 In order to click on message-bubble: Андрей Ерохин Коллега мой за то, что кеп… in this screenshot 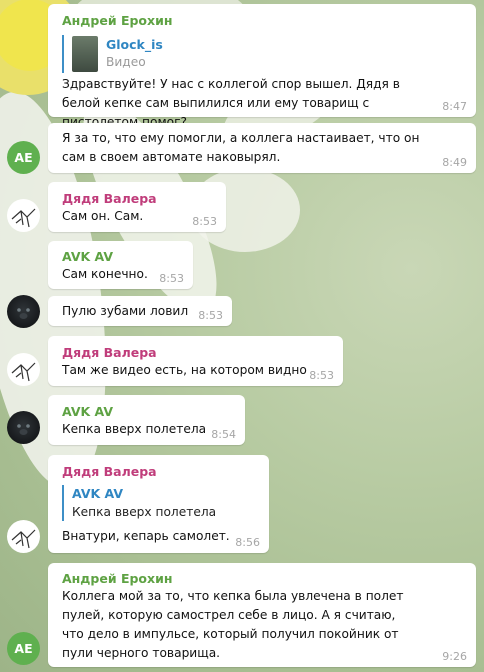, I will do `click(262, 615)`.